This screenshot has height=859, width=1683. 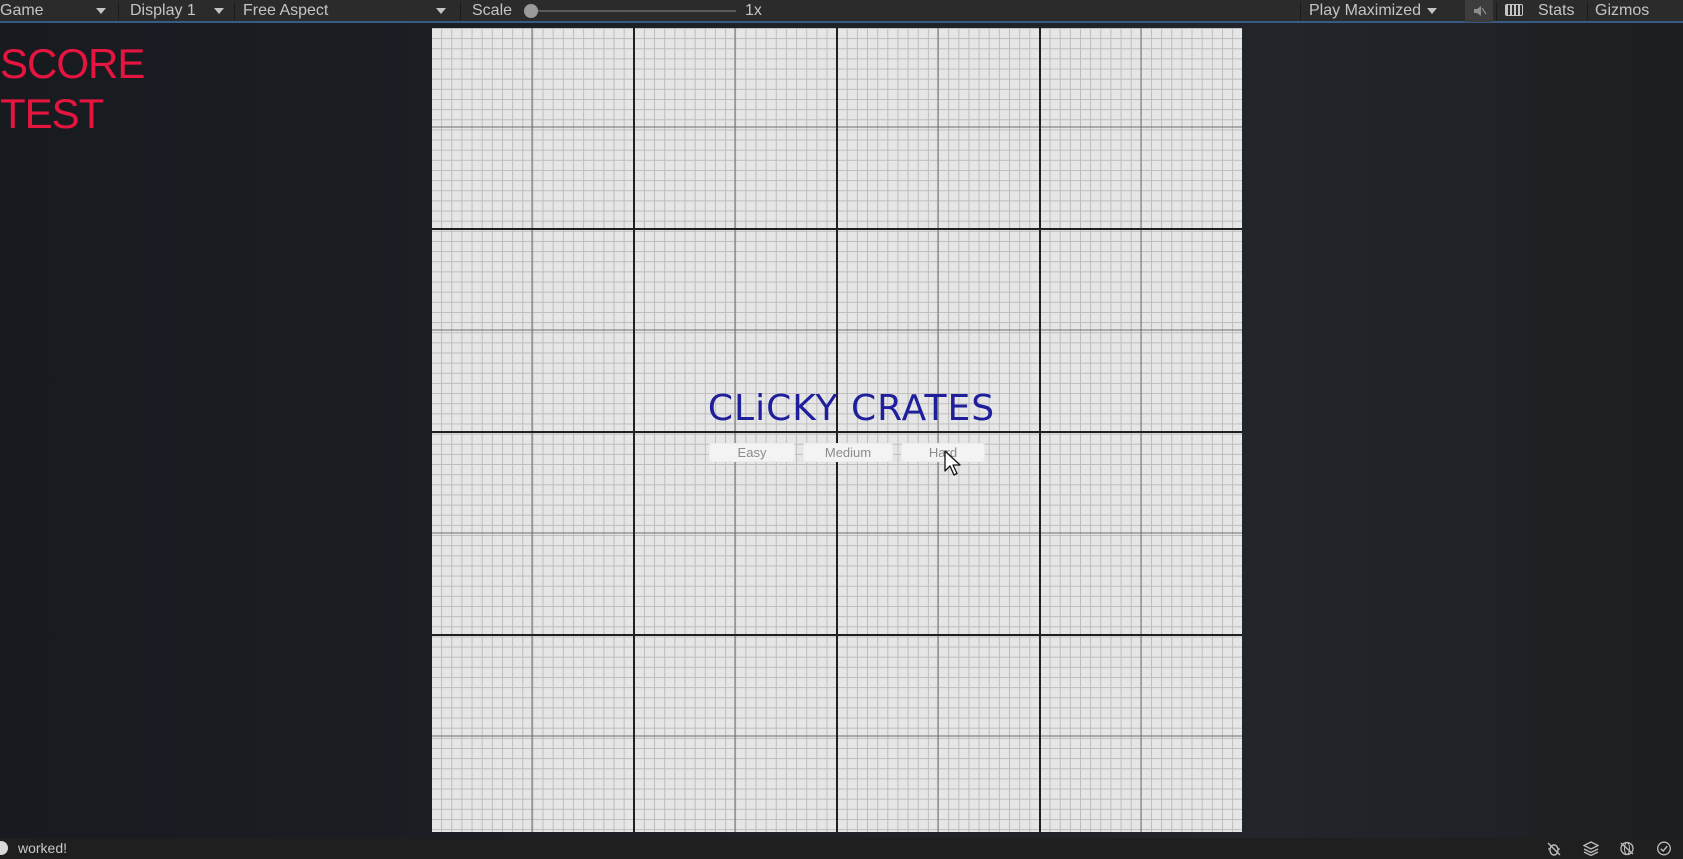 What do you see at coordinates (72, 63) in the screenshot?
I see `score-text: SCORE` at bounding box center [72, 63].